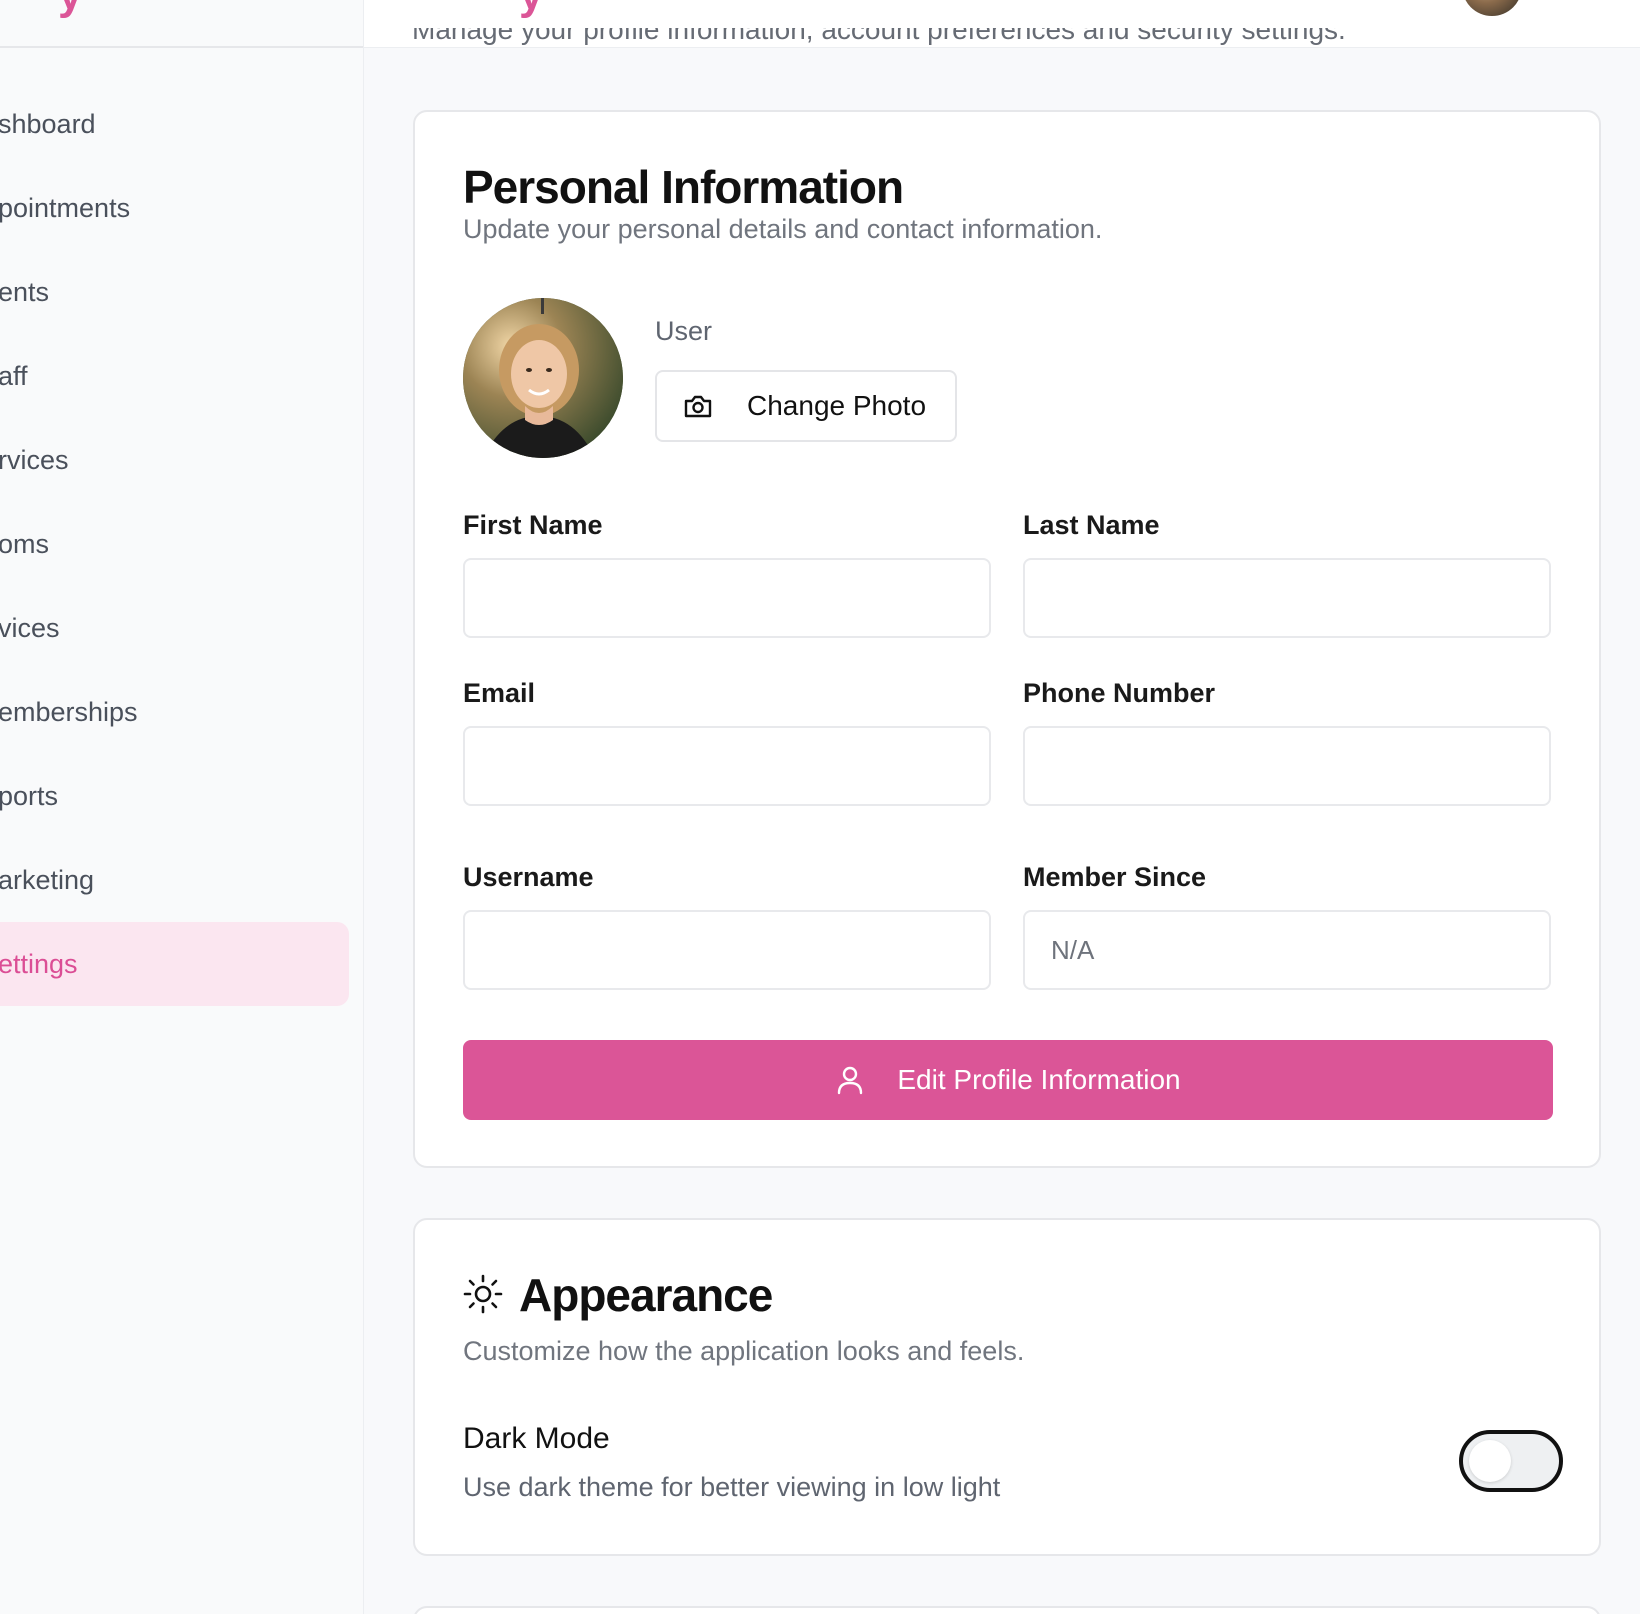 The image size is (1640, 1614). Describe the element at coordinates (1115, 877) in the screenshot. I see `member-since-label: Member Since` at that location.